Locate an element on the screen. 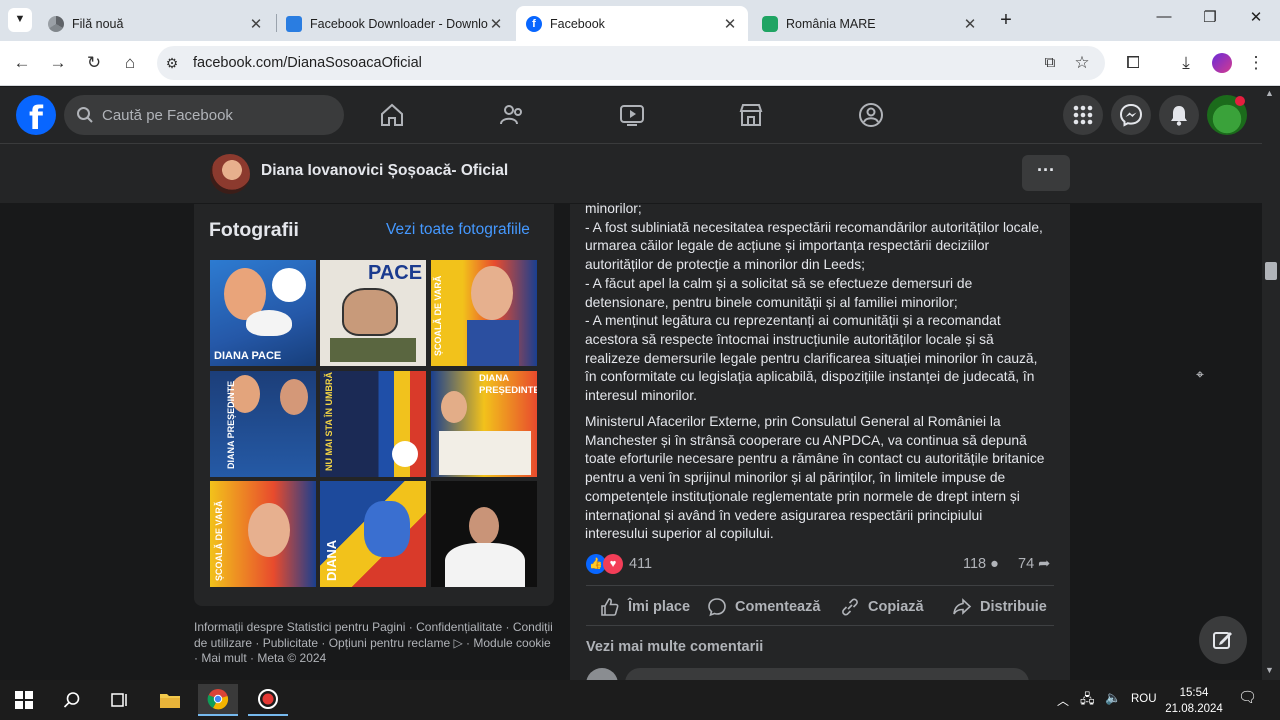 This screenshot has height=720, width=1280. home-icon: ⌂ is located at coordinates (130, 63).